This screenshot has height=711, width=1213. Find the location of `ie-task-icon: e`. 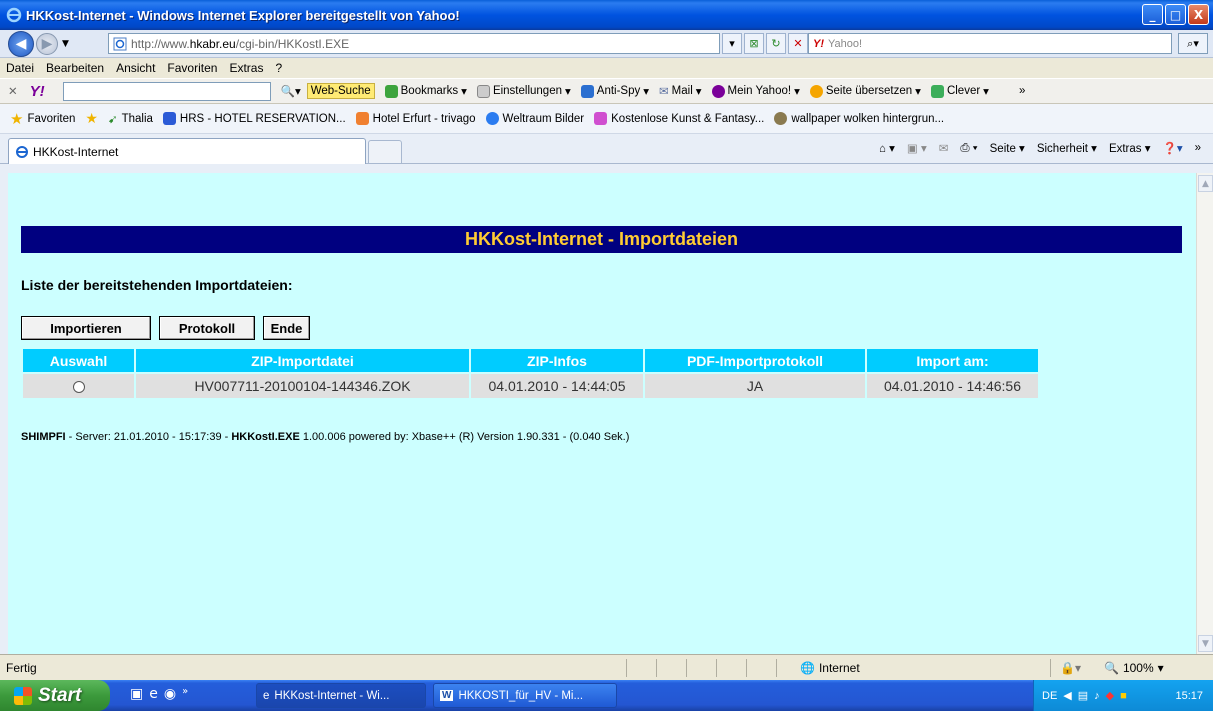

ie-task-icon: e is located at coordinates (266, 695).